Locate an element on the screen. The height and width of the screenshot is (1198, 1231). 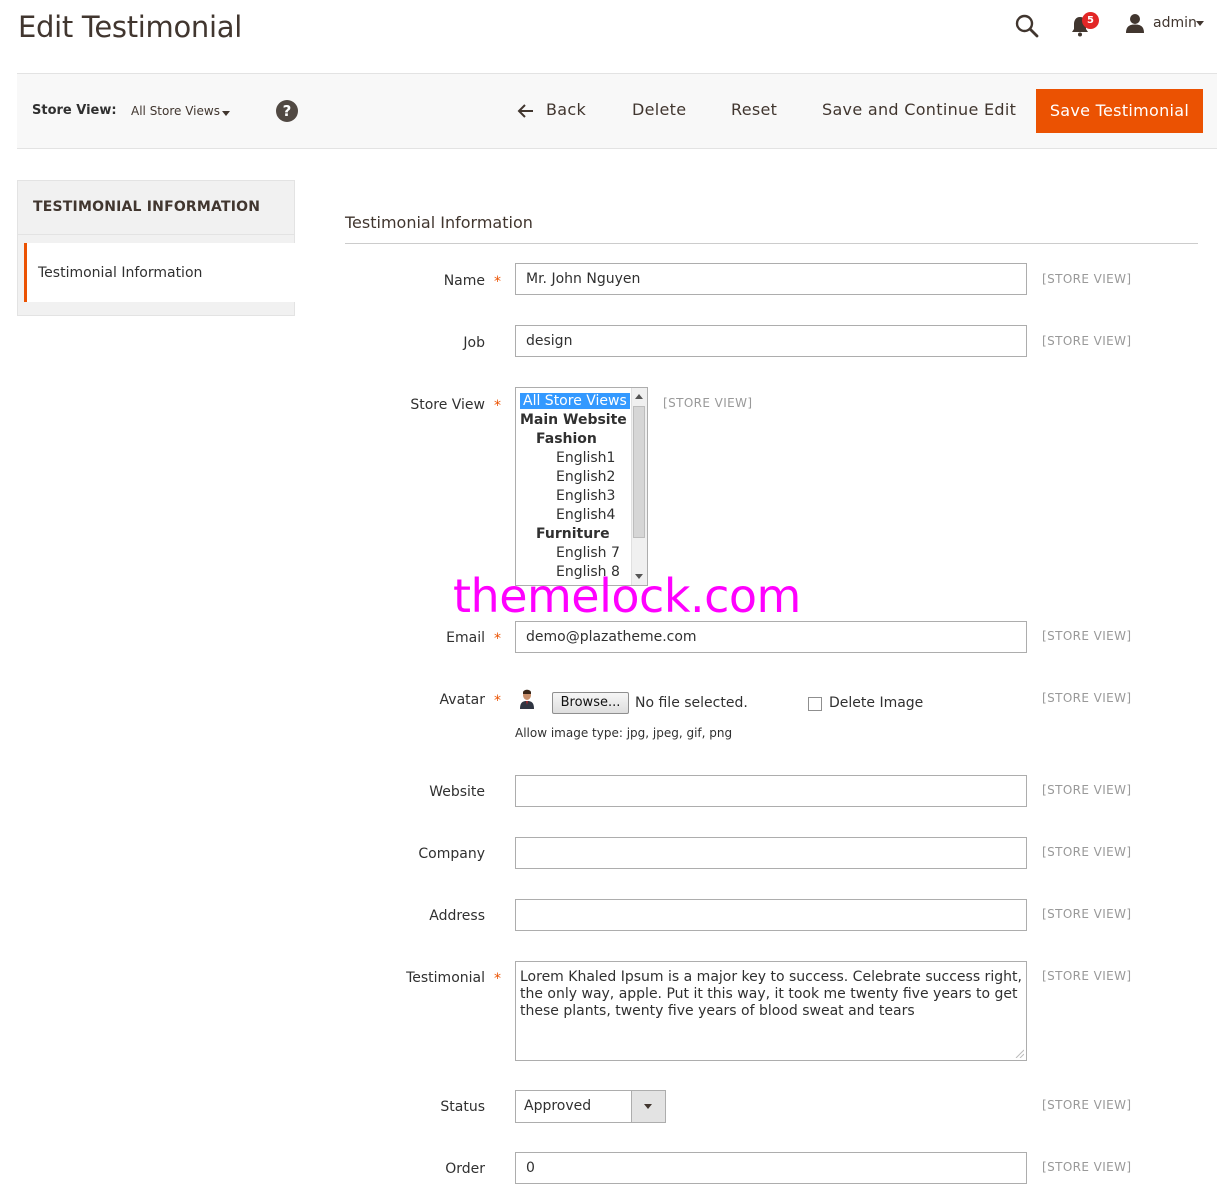
store-view-switcher: All Store Views is located at coordinates (175, 111).